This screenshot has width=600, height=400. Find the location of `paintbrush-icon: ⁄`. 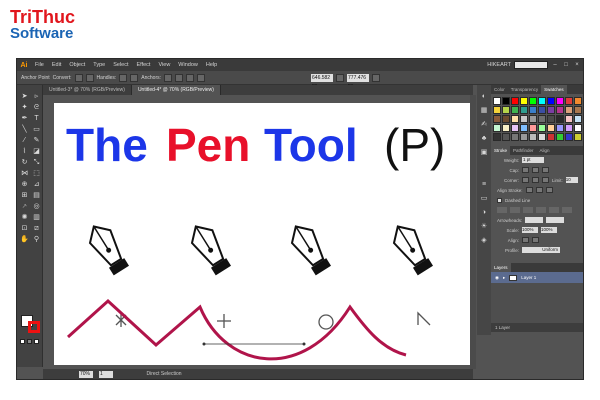

paintbrush-icon: ⁄ is located at coordinates (24, 141).